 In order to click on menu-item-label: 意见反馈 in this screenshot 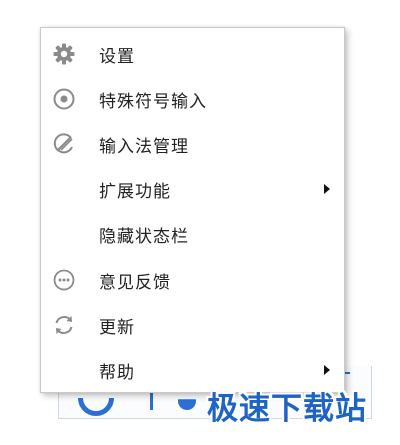, I will do `click(135, 282)`.